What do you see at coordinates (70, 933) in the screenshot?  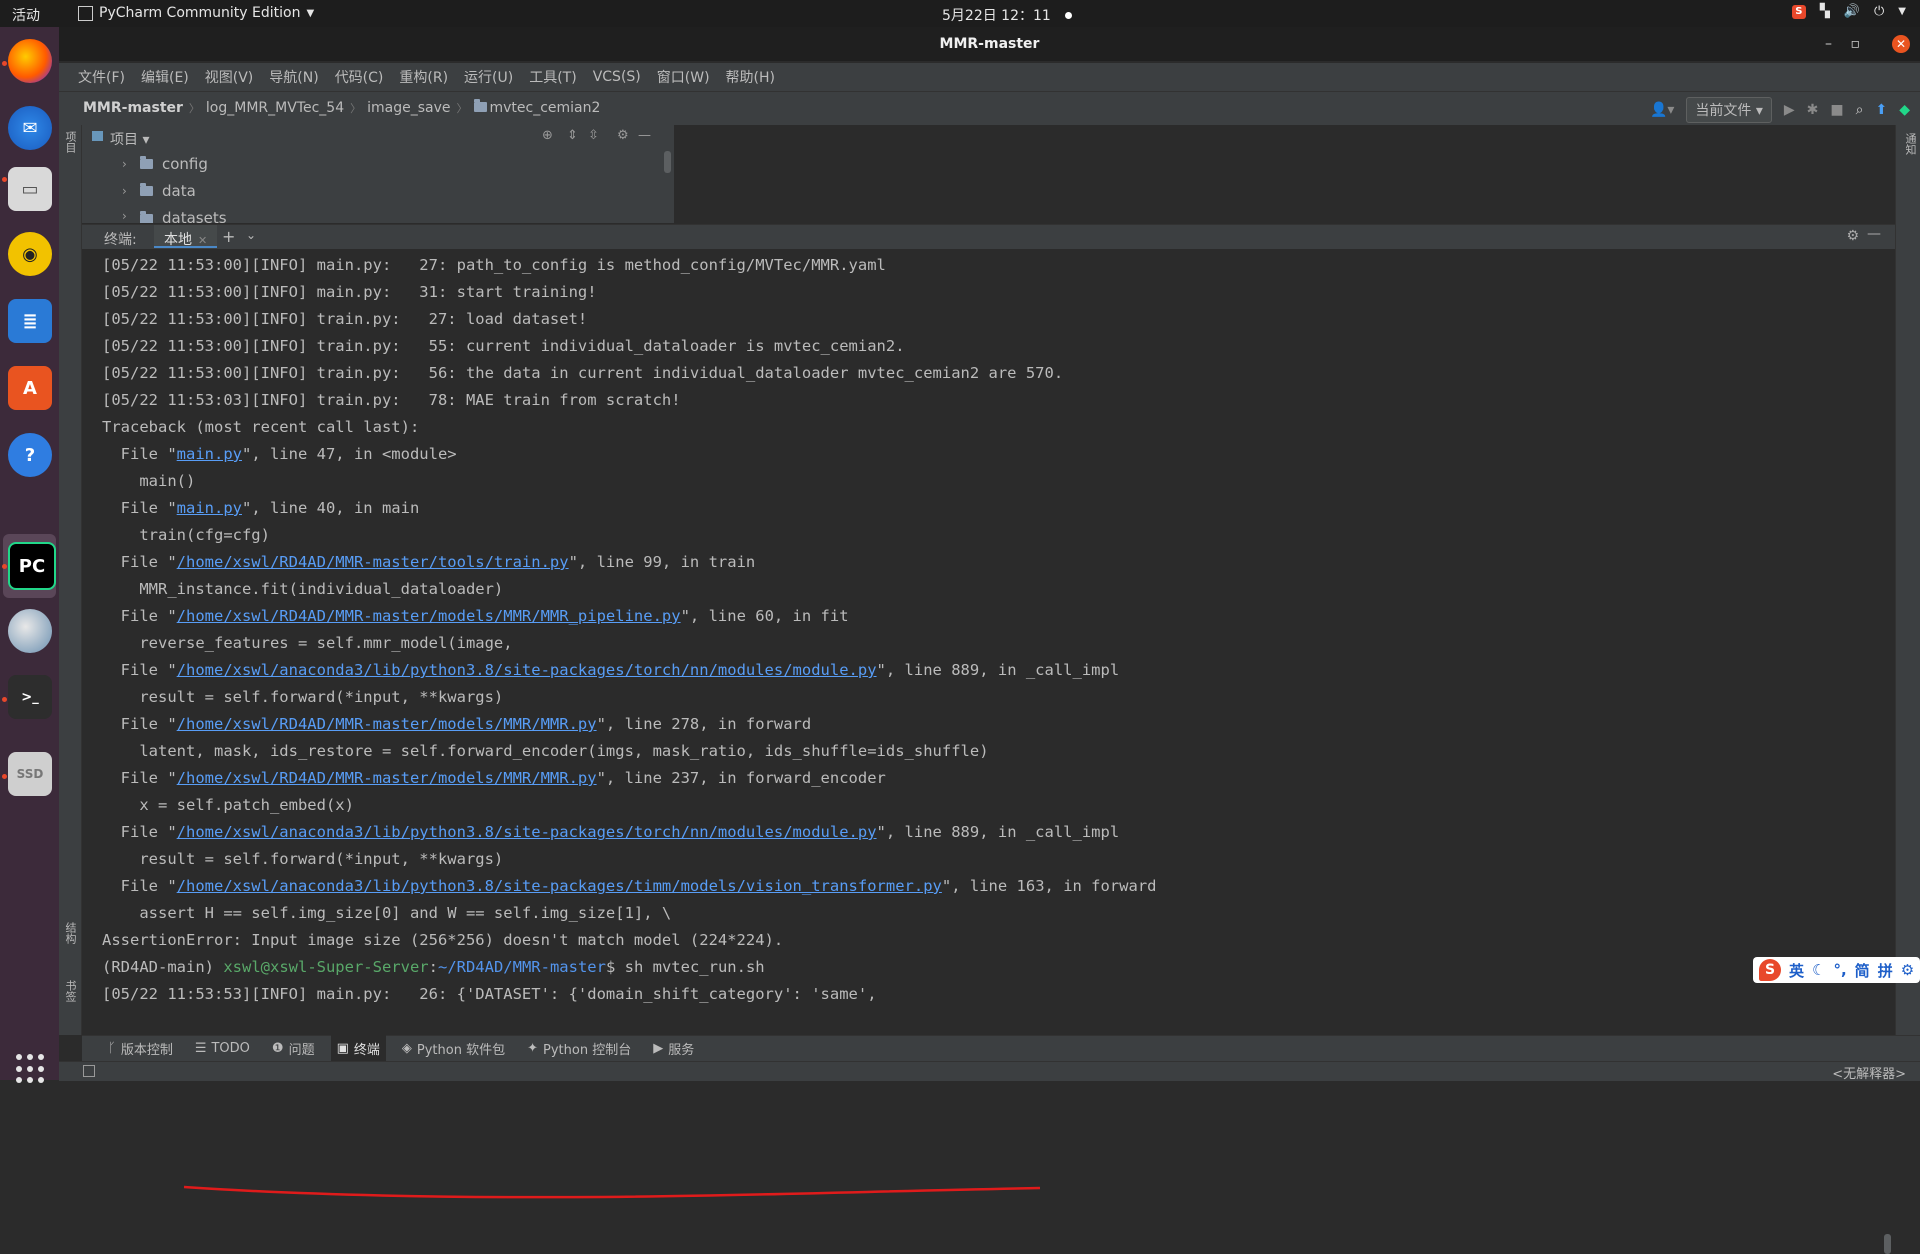 I see `structure-tool-tab: 结构` at bounding box center [70, 933].